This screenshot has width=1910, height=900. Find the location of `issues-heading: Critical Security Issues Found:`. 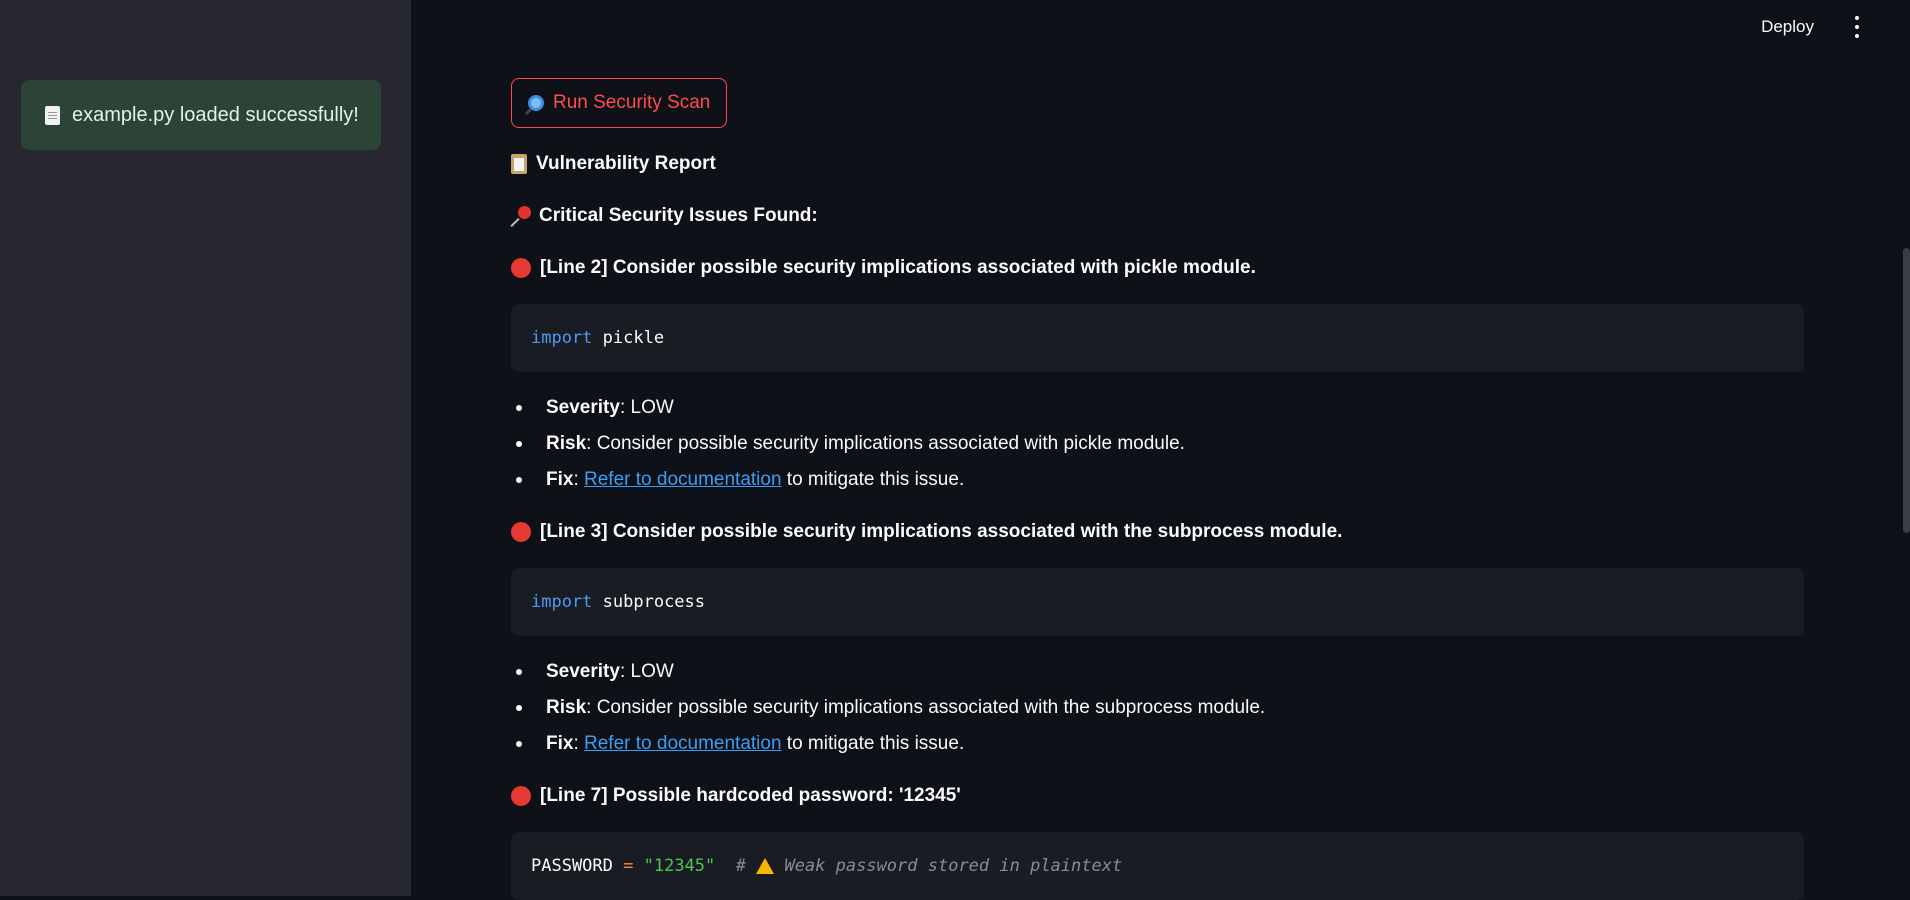

issues-heading: Critical Security Issues Found: is located at coordinates (664, 216).